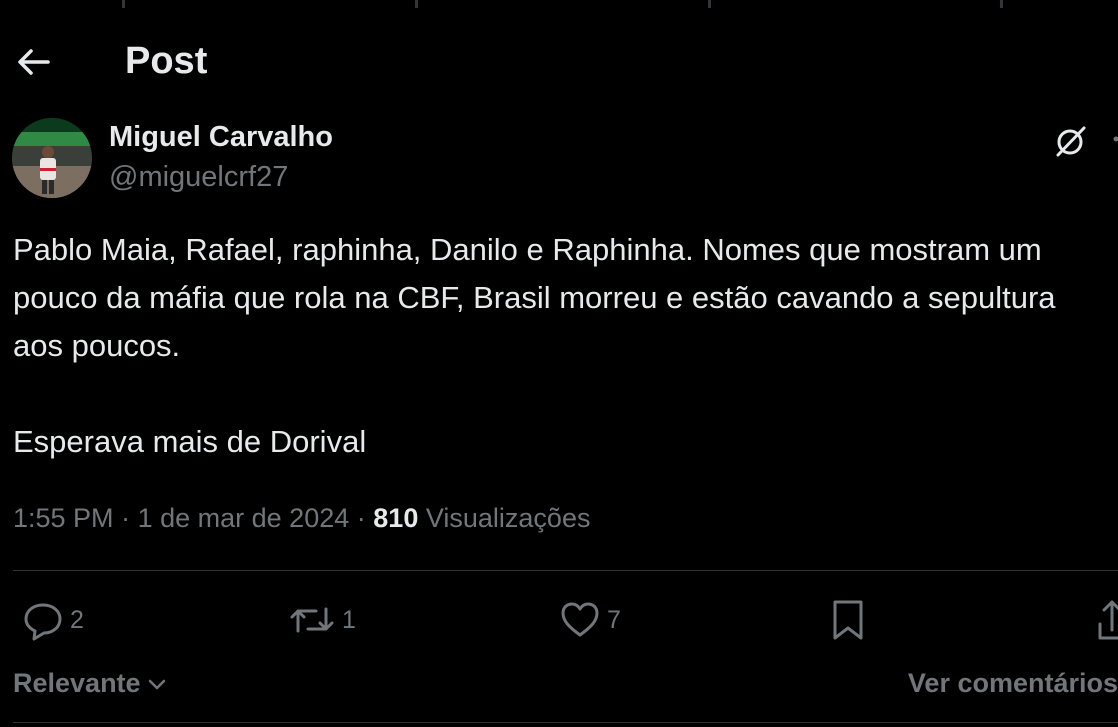  I want to click on views-label: Visualizações, so click(508, 518).